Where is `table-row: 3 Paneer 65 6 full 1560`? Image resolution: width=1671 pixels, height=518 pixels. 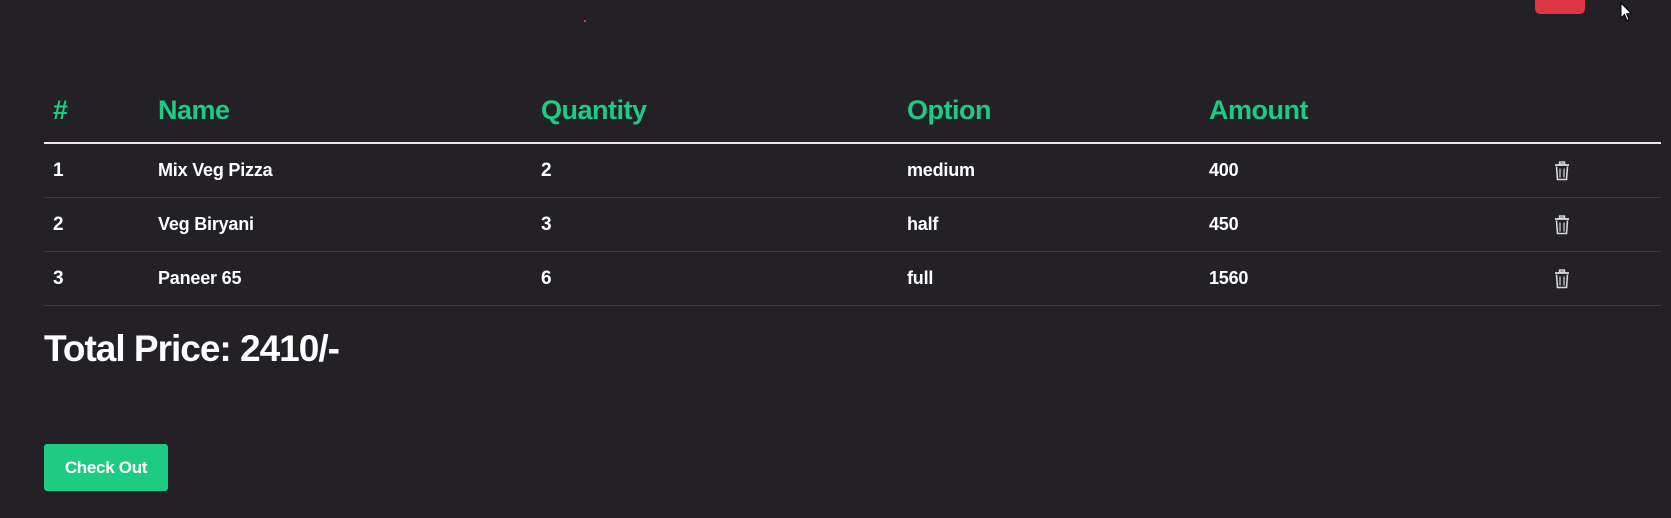
table-row: 3 Paneer 65 6 full 1560 is located at coordinates (852, 278).